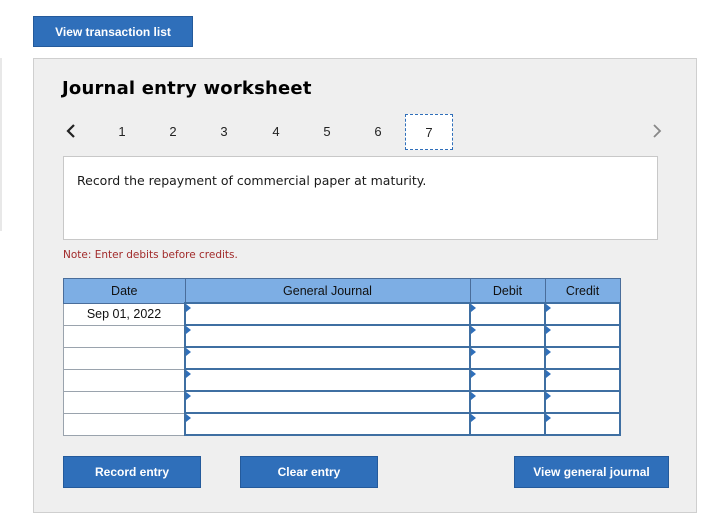  Describe the element at coordinates (429, 132) in the screenshot. I see `page-7-active: 7` at that location.